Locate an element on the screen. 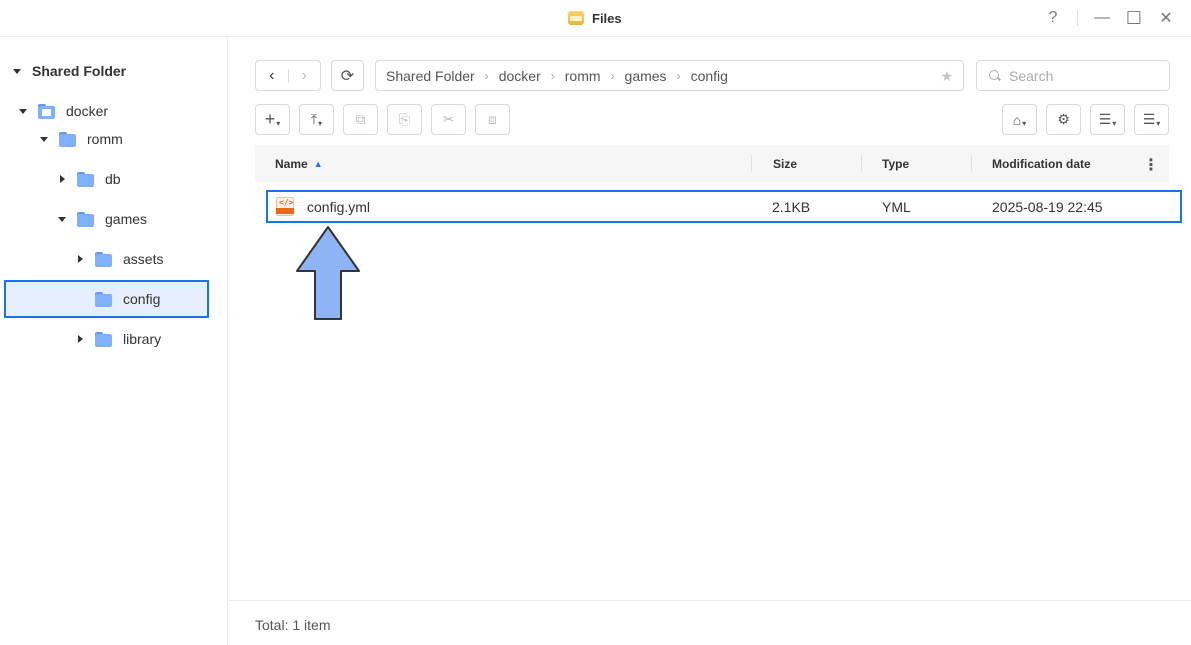  annotation-arrow-icon is located at coordinates (328, 273).